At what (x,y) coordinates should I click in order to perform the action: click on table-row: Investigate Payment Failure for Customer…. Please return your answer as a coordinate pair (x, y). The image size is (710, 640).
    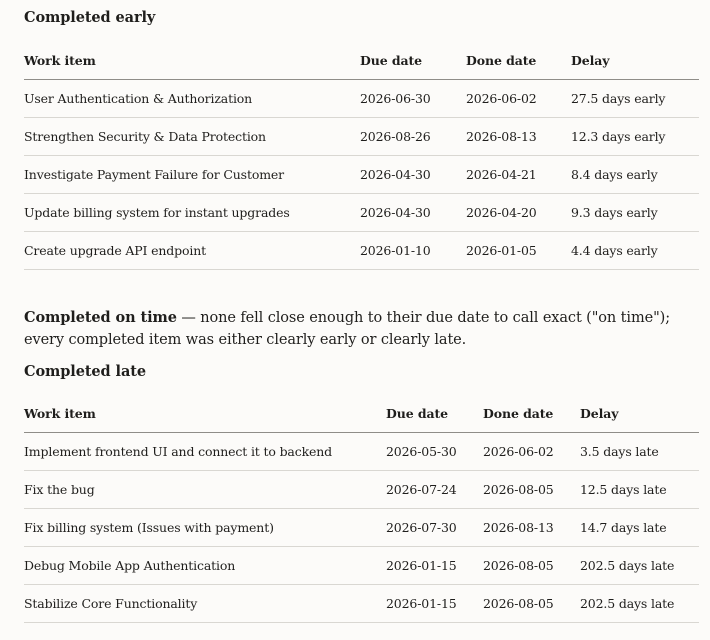
    Looking at the image, I should click on (361, 174).